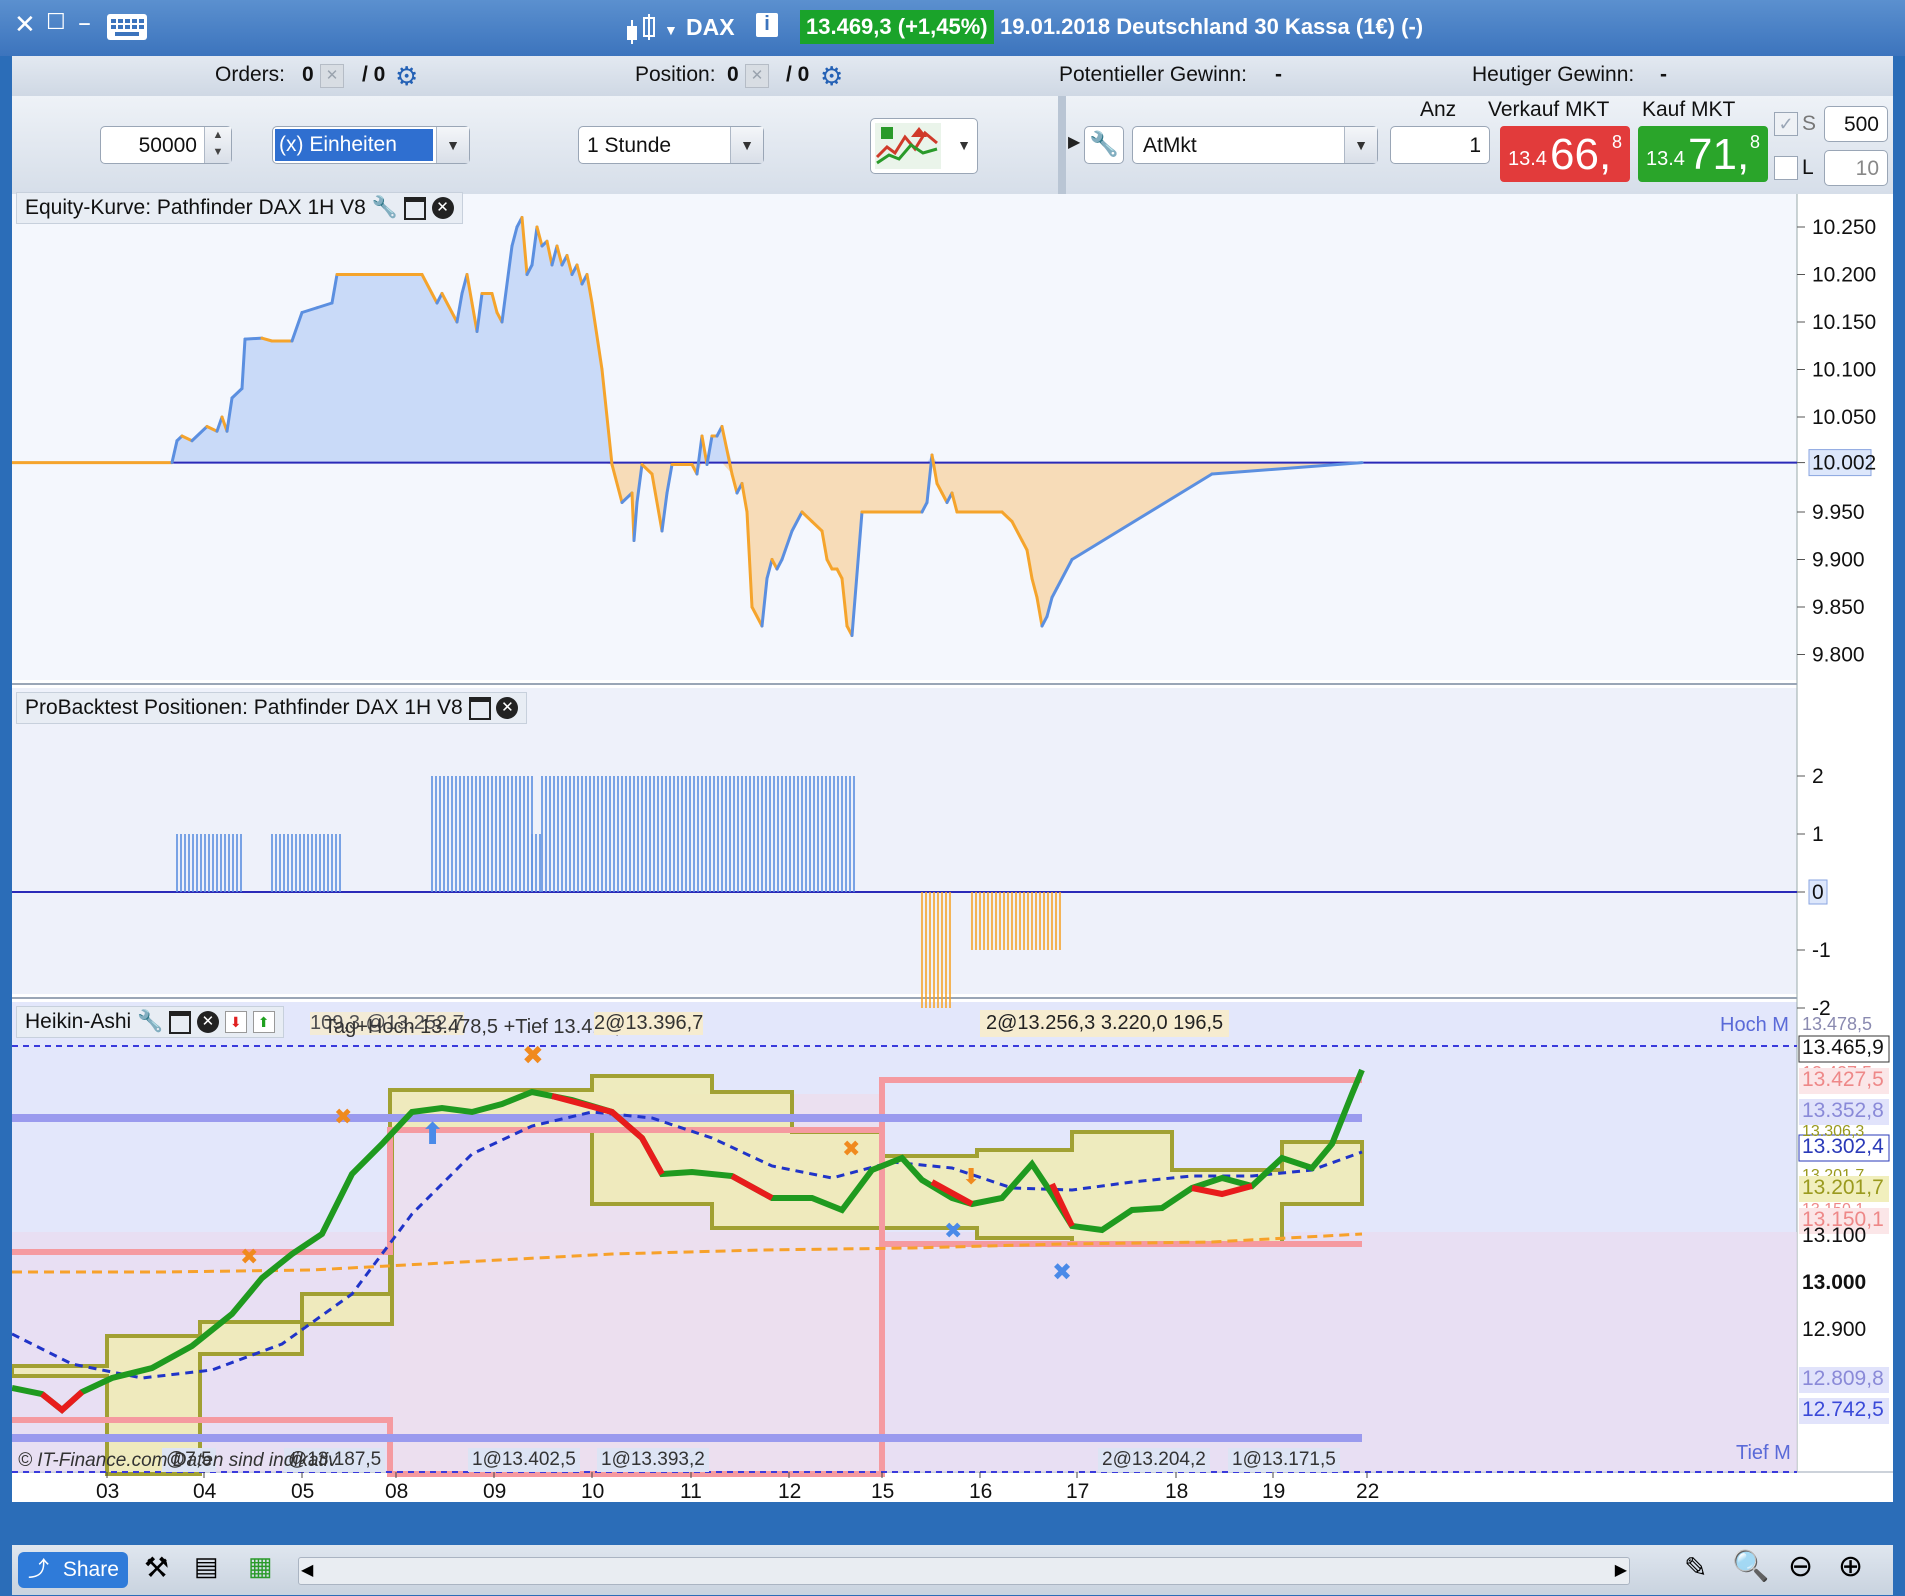  What do you see at coordinates (1838, 512) in the screenshot?
I see `equity-tick-label: 9.950` at bounding box center [1838, 512].